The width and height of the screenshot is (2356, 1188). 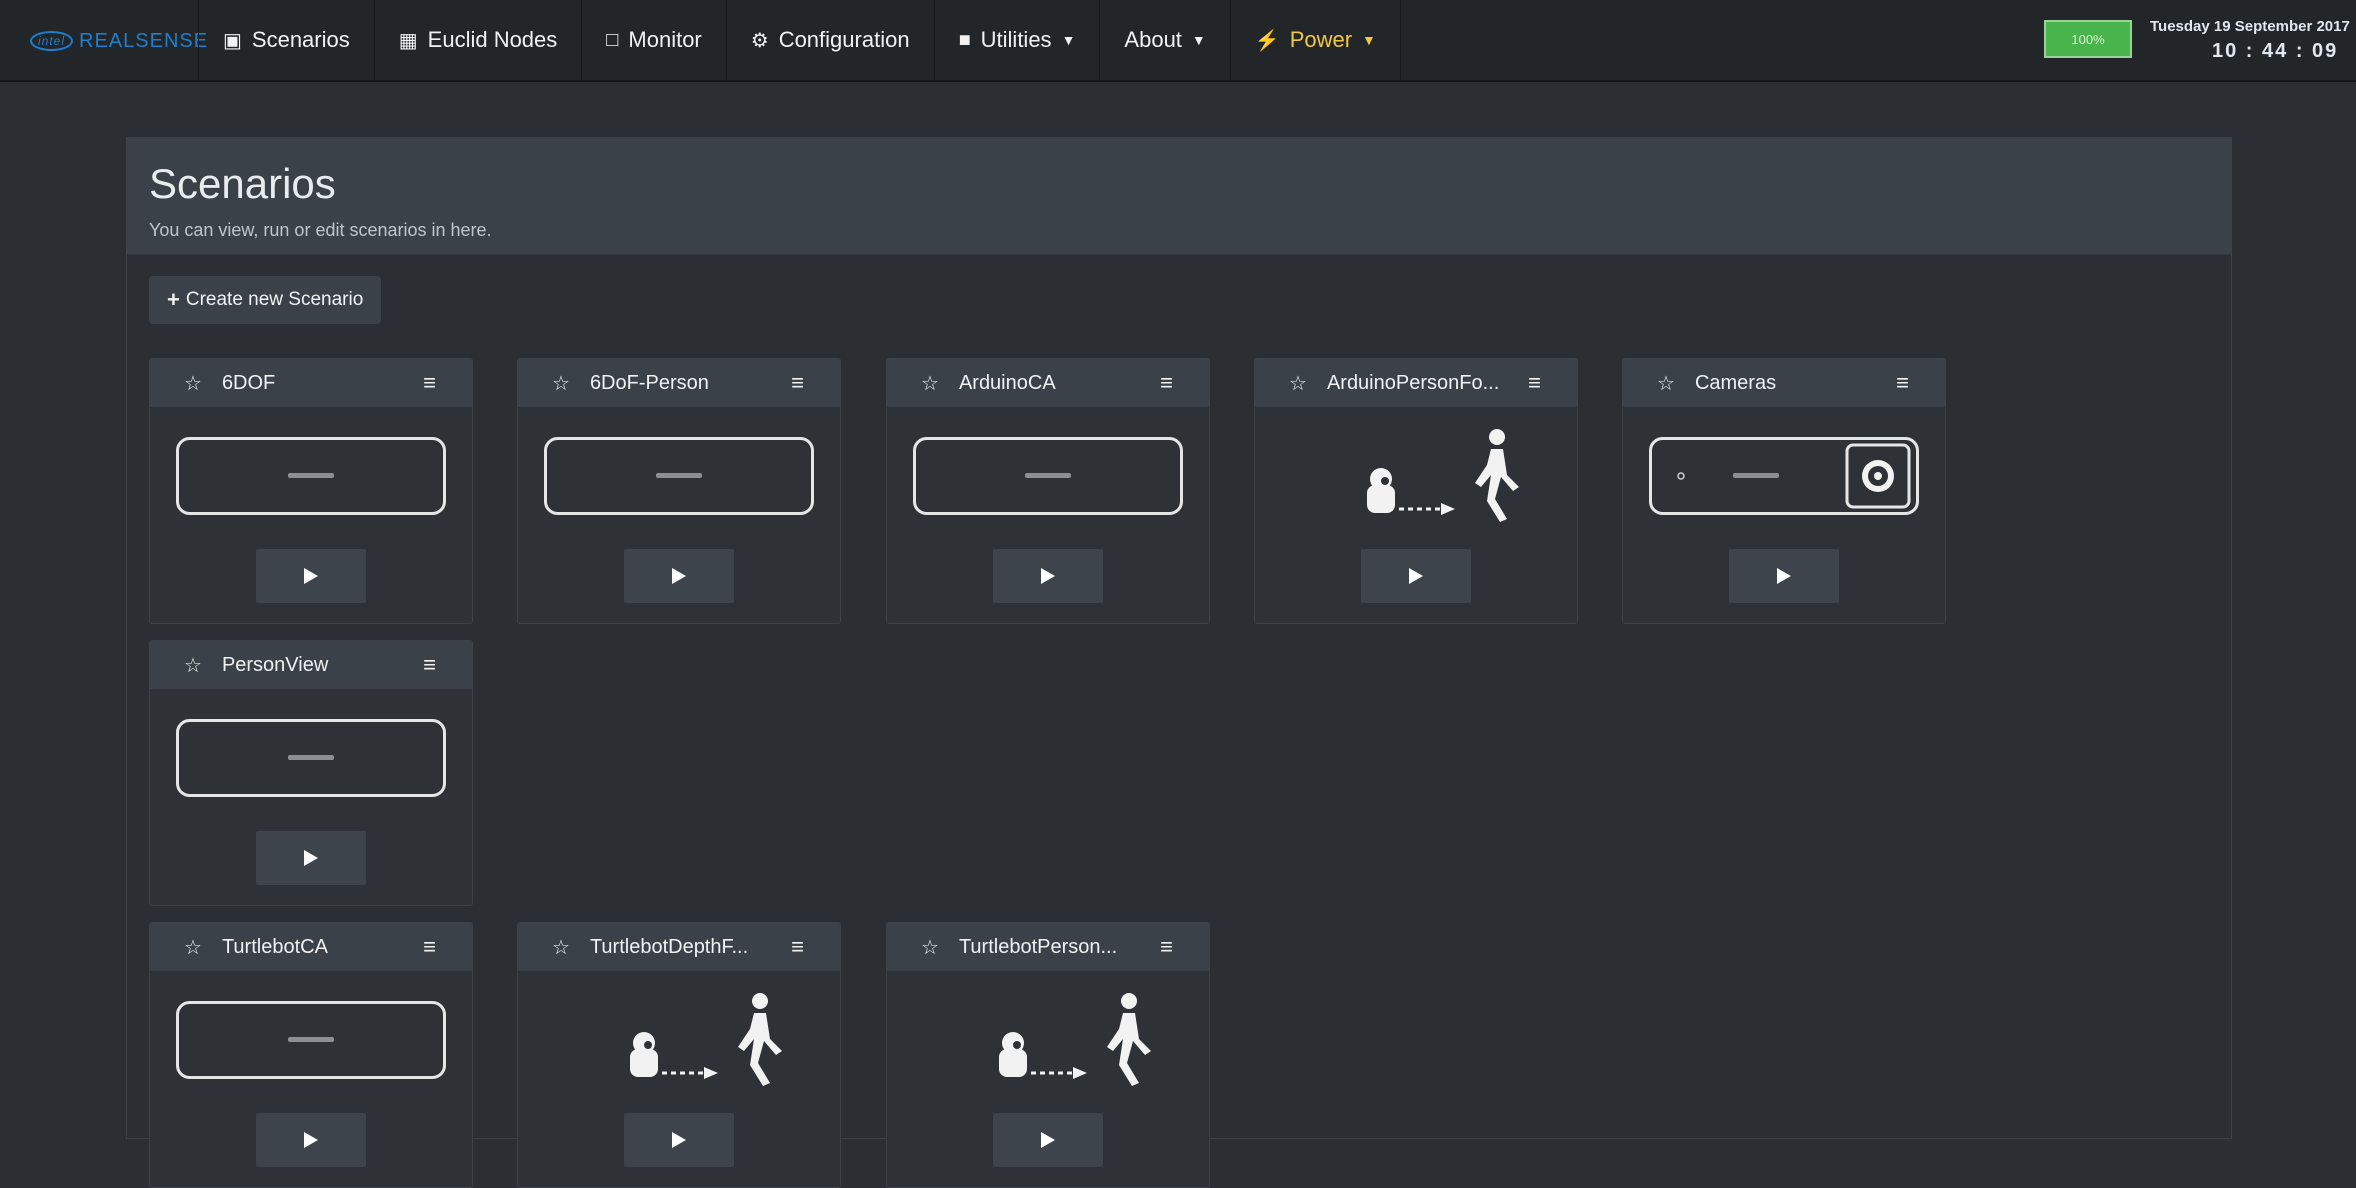 What do you see at coordinates (1267, 40) in the screenshot?
I see `bolt-icon: ⚡` at bounding box center [1267, 40].